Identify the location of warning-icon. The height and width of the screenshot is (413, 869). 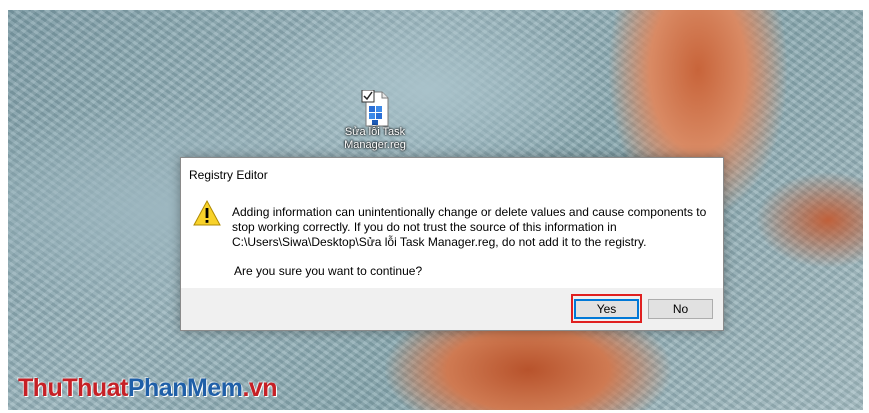
(207, 213).